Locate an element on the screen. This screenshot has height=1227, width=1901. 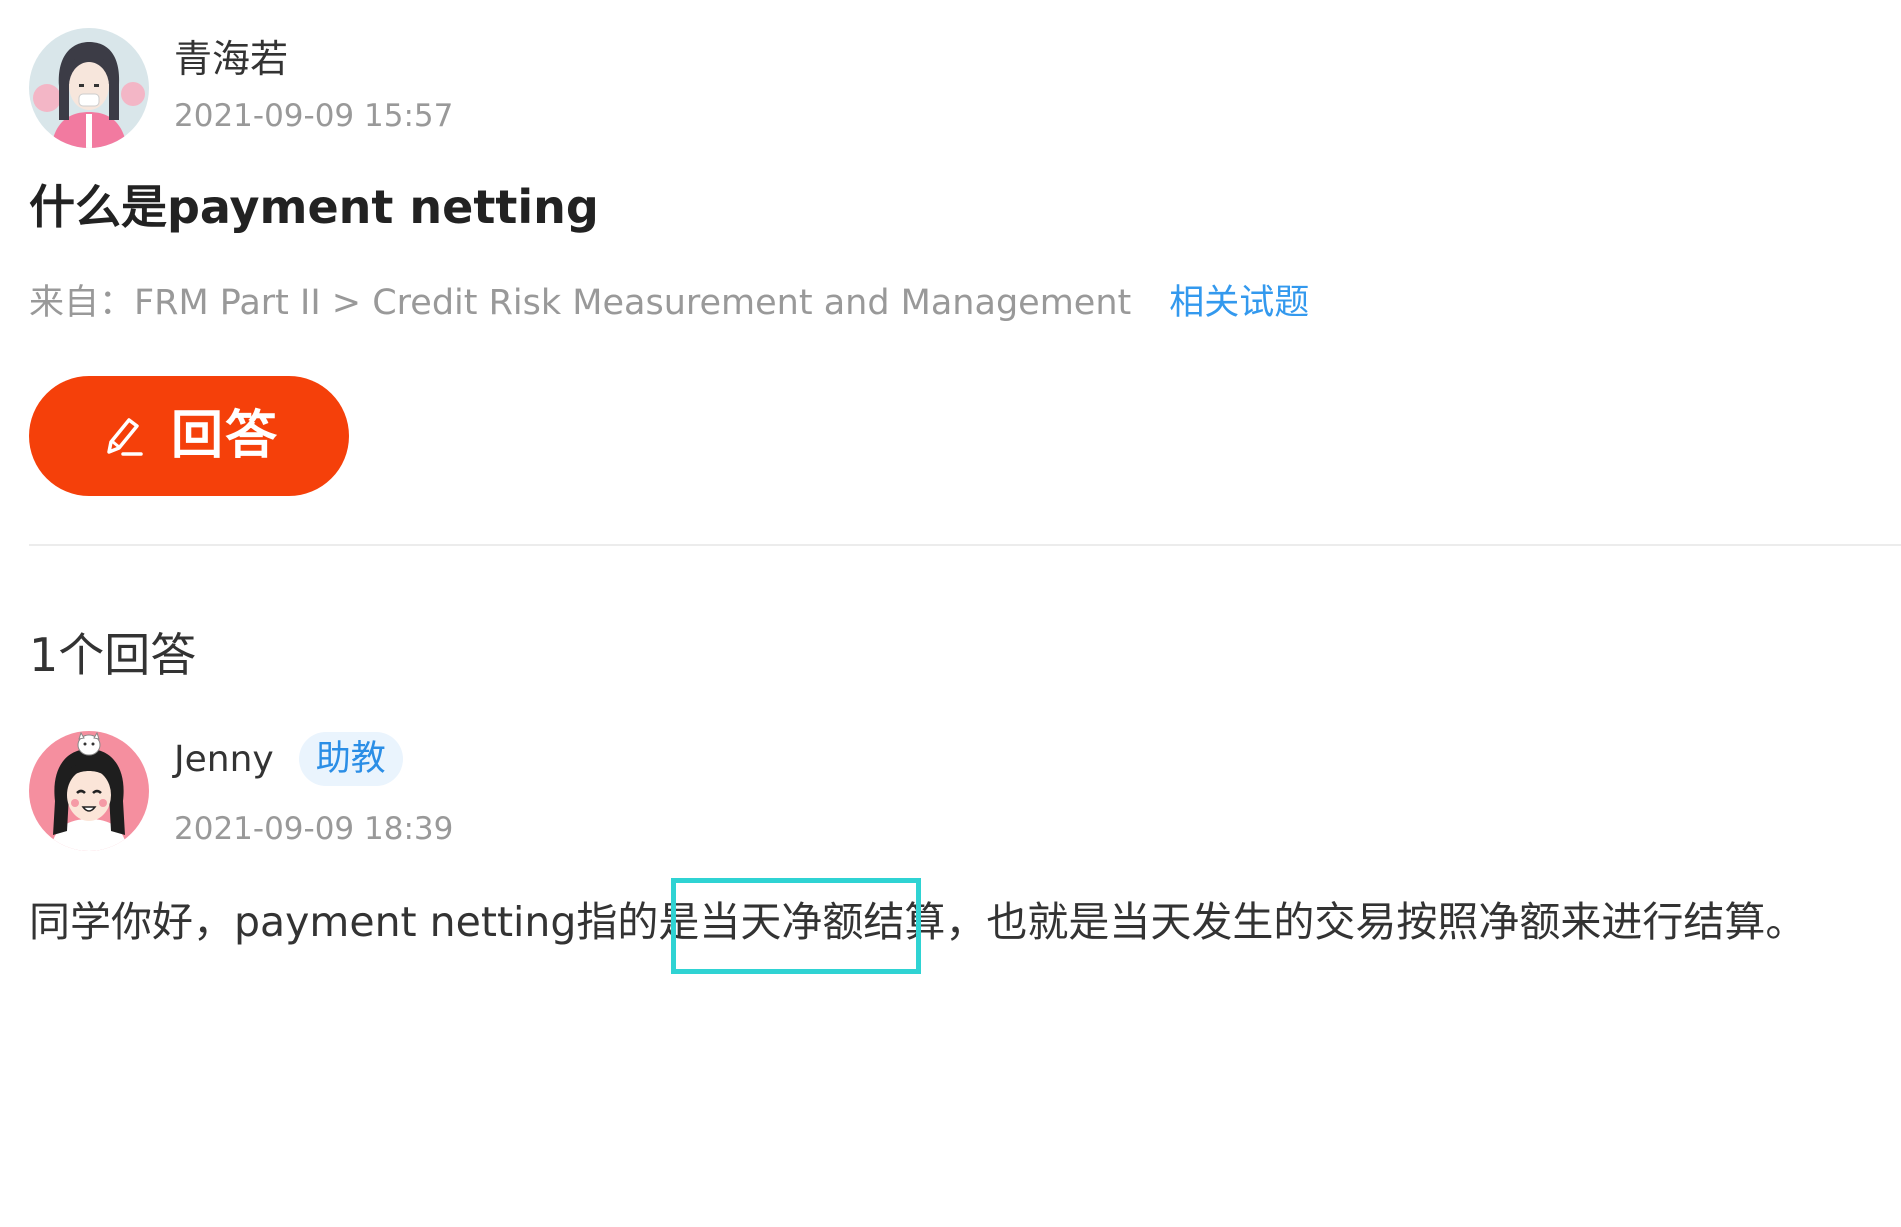
teaching-assistant-badge: 助教 is located at coordinates (350, 759).